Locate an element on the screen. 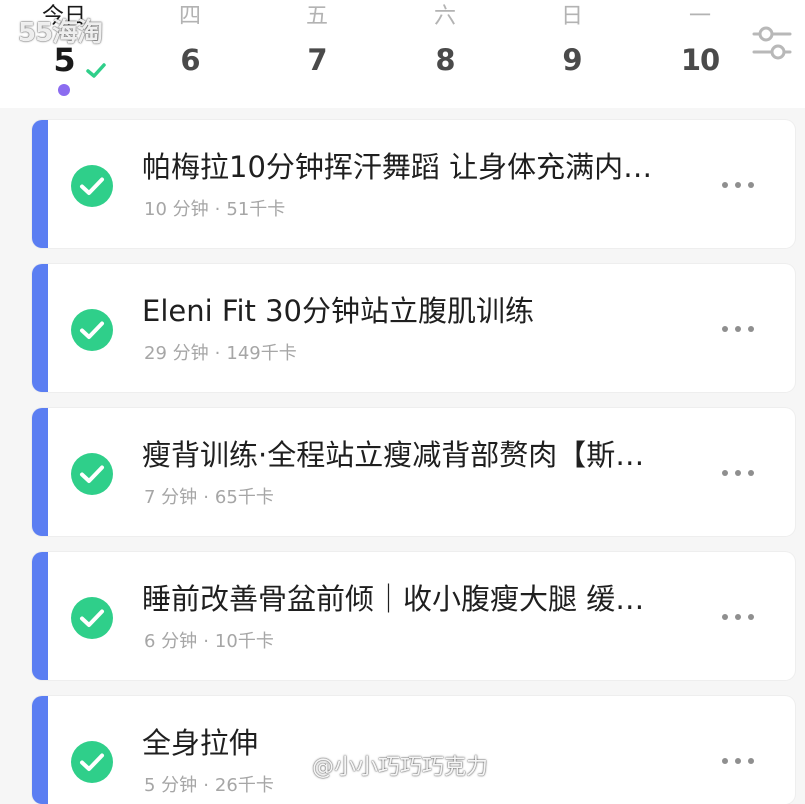 Image resolution: width=805 pixels, height=804 pixels. workout-meta: 10 分钟 · 51千卡 is located at coordinates (214, 210).